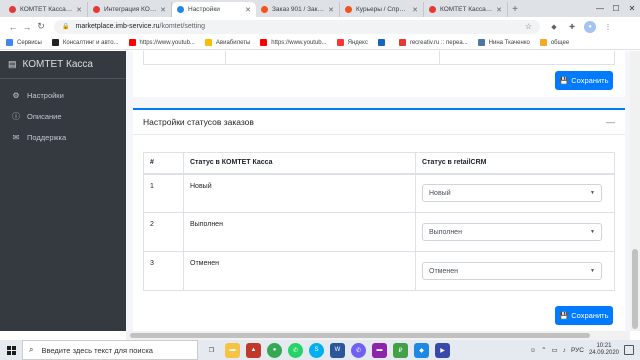 Image resolution: width=640 pixels, height=360 pixels. I want to click on tab-title: Настройки, so click(204, 9).